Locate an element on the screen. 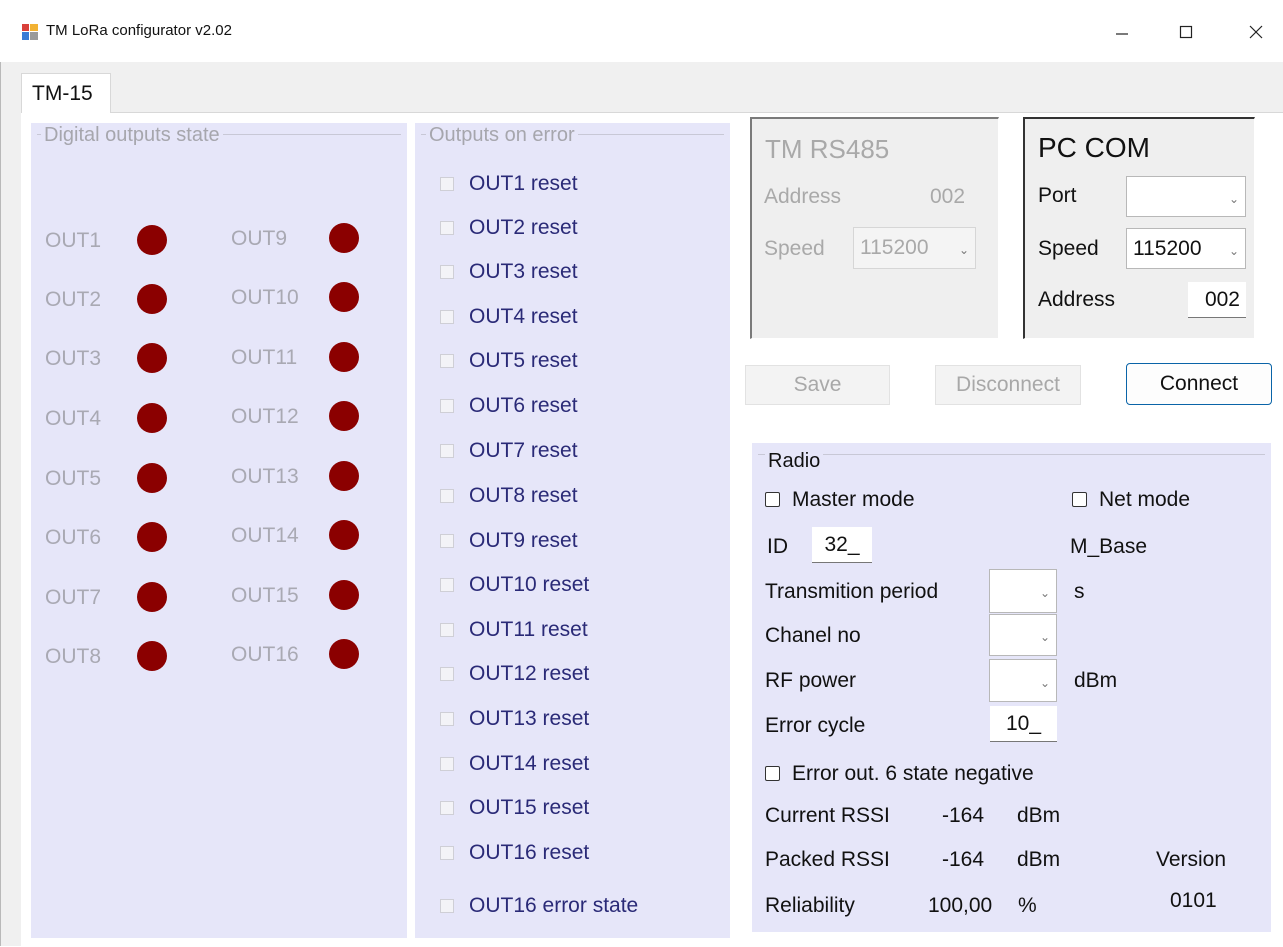 This screenshot has width=1283, height=947. output-label-out11: OUT11 is located at coordinates (264, 357).